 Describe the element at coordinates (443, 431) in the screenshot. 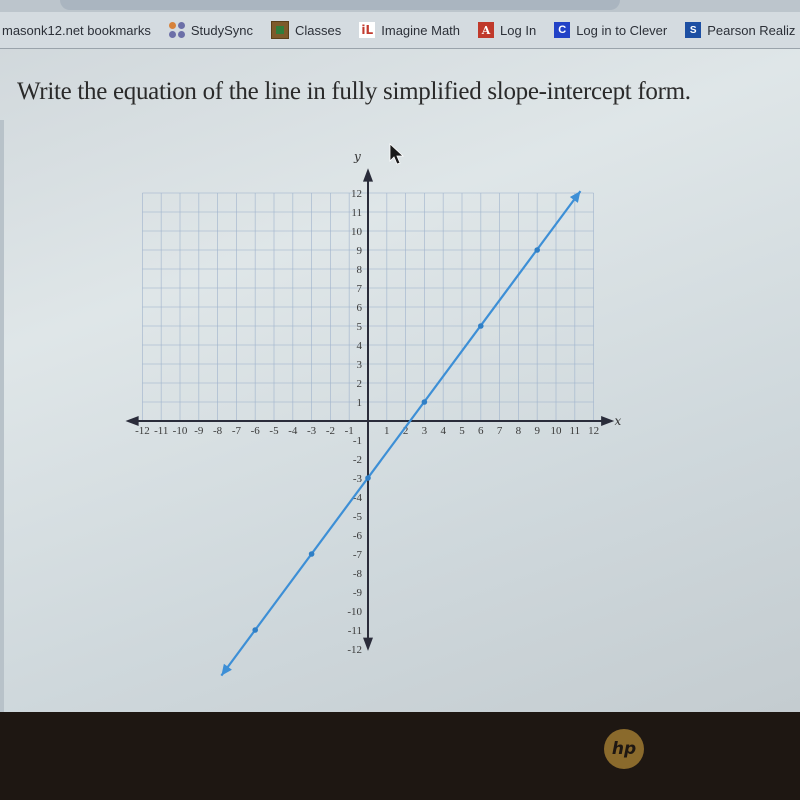

I see `x-tick-label: 4` at that location.